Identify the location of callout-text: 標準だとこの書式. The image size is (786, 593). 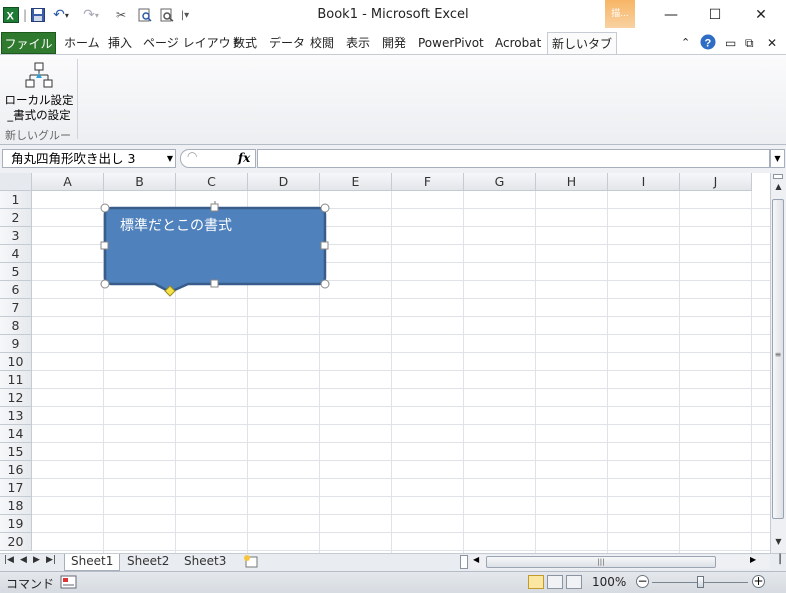
(176, 226).